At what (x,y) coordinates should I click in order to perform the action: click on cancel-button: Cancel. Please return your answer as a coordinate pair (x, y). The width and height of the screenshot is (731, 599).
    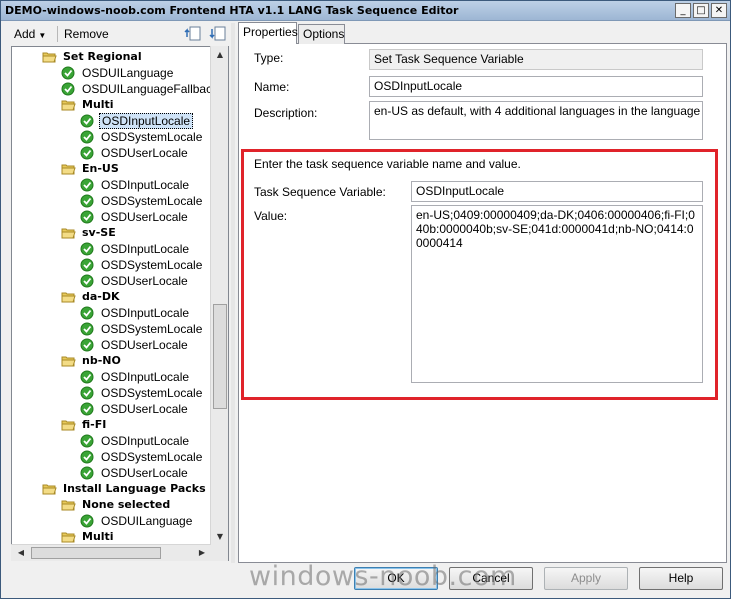
    Looking at the image, I should click on (491, 578).